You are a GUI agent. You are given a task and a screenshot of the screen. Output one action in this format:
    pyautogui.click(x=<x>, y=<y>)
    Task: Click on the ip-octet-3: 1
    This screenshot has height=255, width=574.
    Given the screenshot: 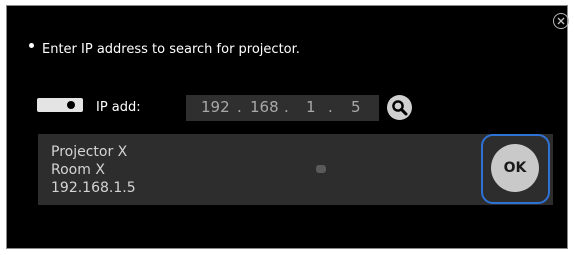 What is the action you would take?
    pyautogui.click(x=311, y=107)
    